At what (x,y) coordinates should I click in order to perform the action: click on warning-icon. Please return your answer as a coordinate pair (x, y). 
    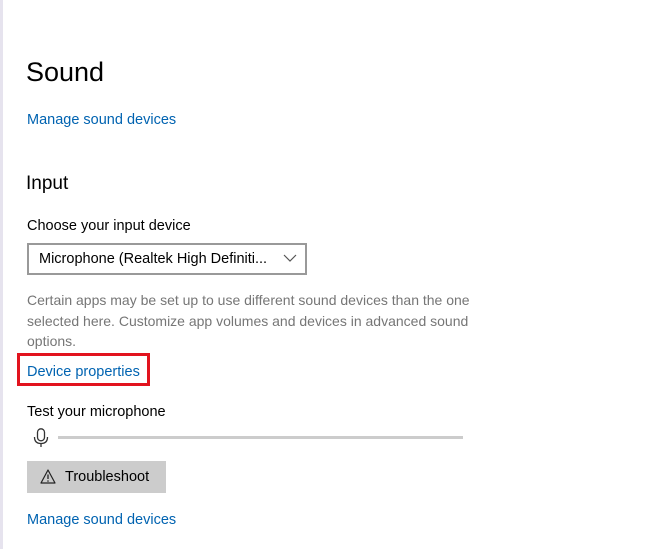
    Looking at the image, I should click on (48, 476).